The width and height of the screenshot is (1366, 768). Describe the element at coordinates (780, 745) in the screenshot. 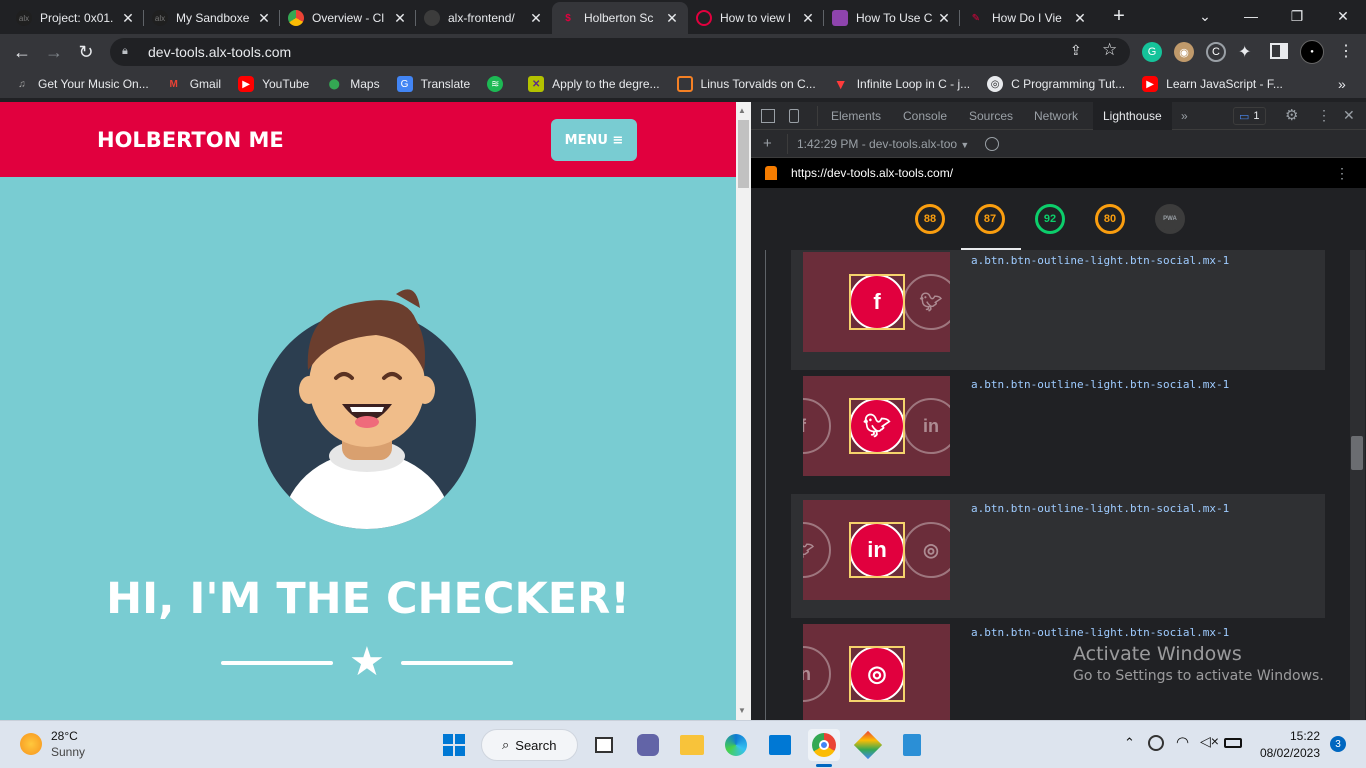

I see `microsoft-store-icon` at that location.